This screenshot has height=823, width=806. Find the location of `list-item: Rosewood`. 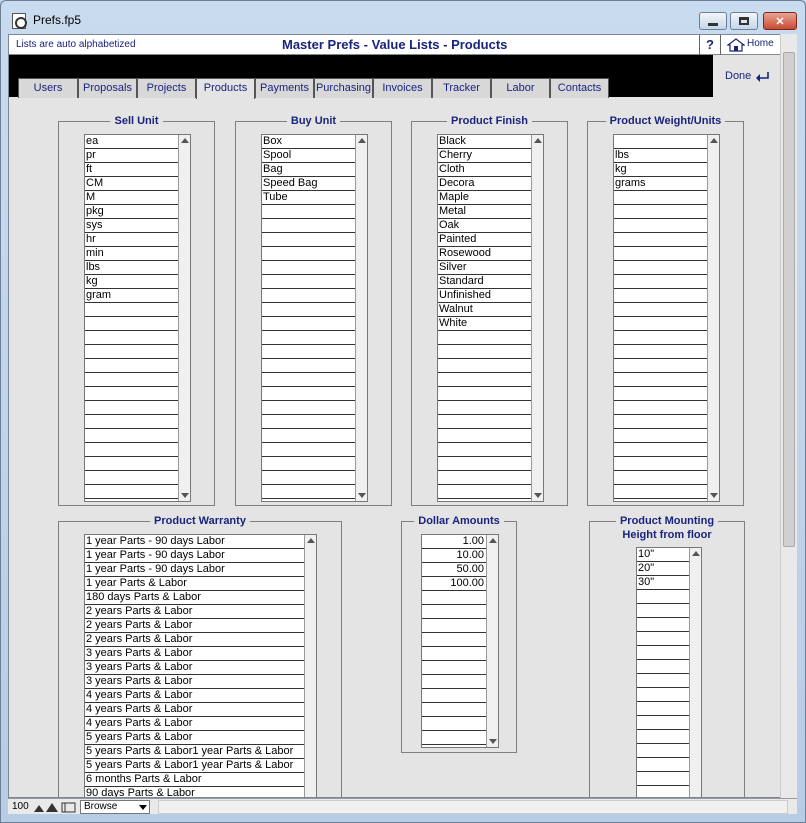

list-item: Rosewood is located at coordinates (484, 254).